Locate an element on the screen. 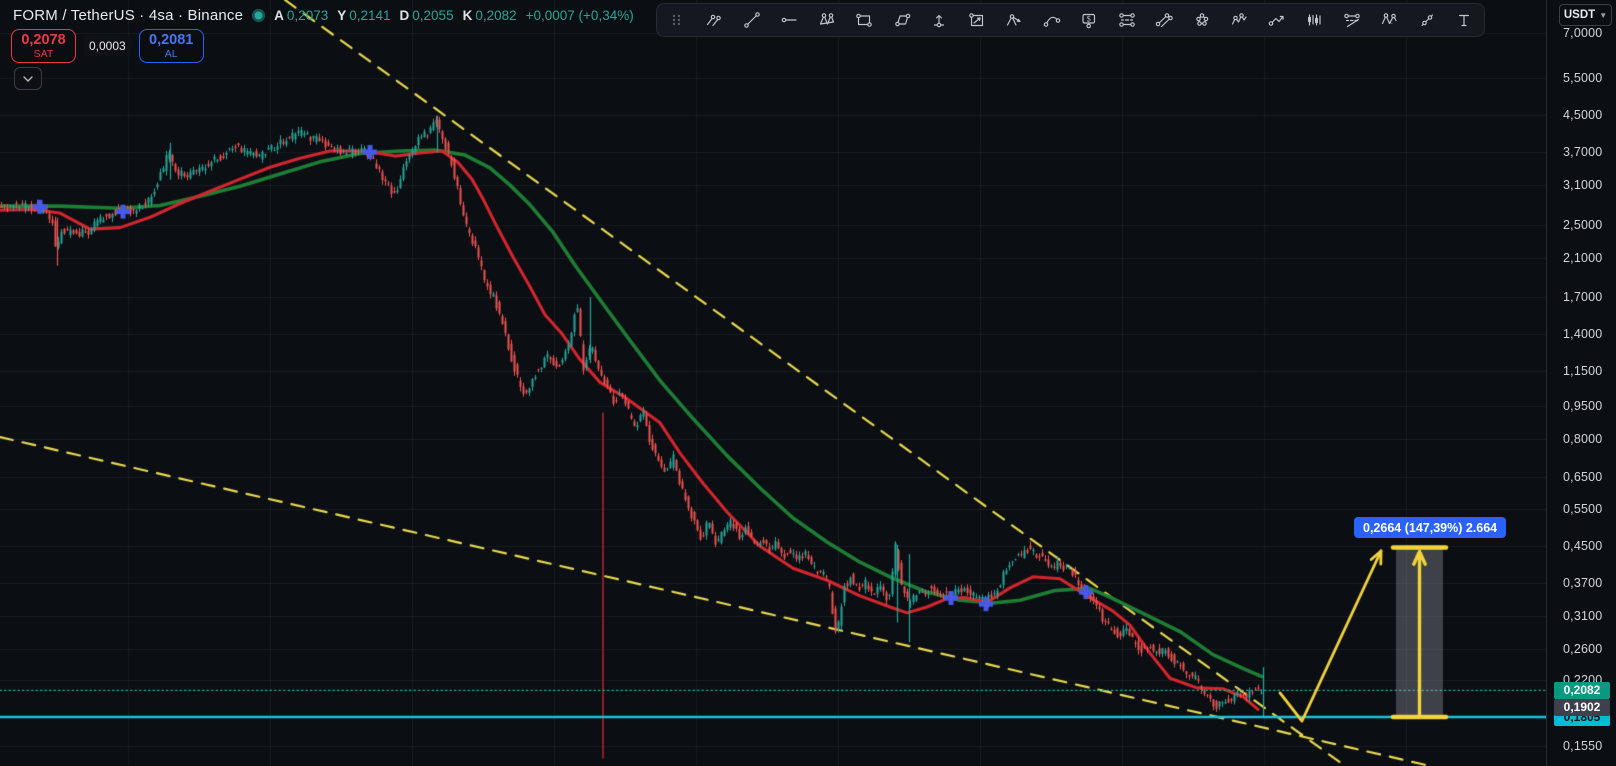 The image size is (1616, 766). tool-triangle-pattern is located at coordinates (1014, 20).